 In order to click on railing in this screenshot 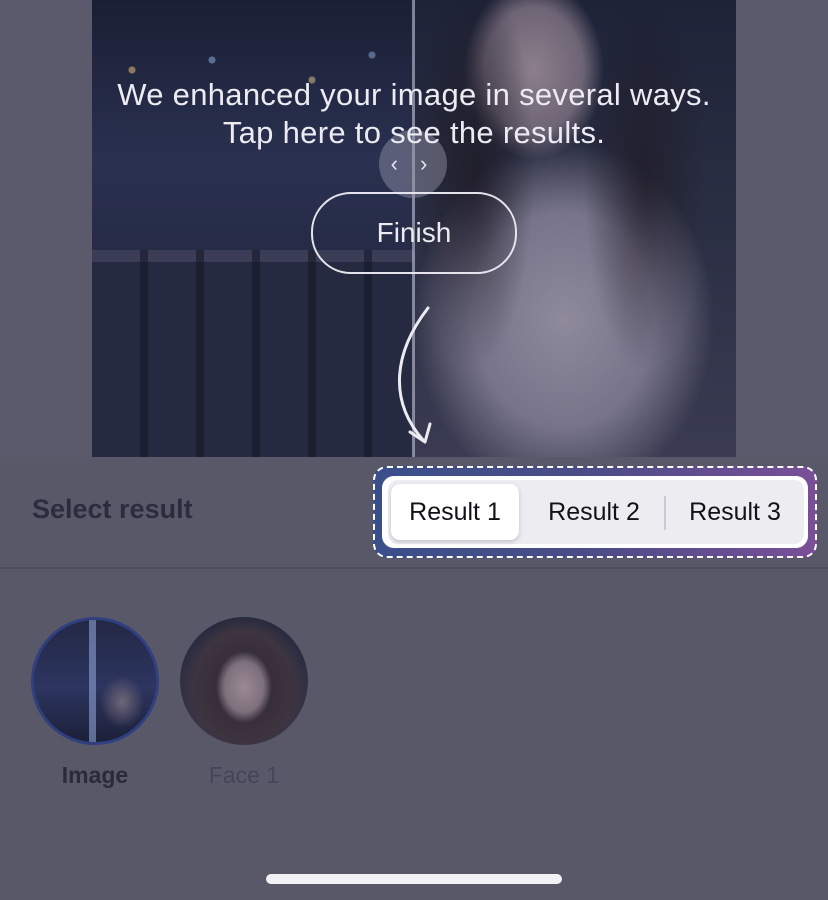, I will do `click(253, 353)`.